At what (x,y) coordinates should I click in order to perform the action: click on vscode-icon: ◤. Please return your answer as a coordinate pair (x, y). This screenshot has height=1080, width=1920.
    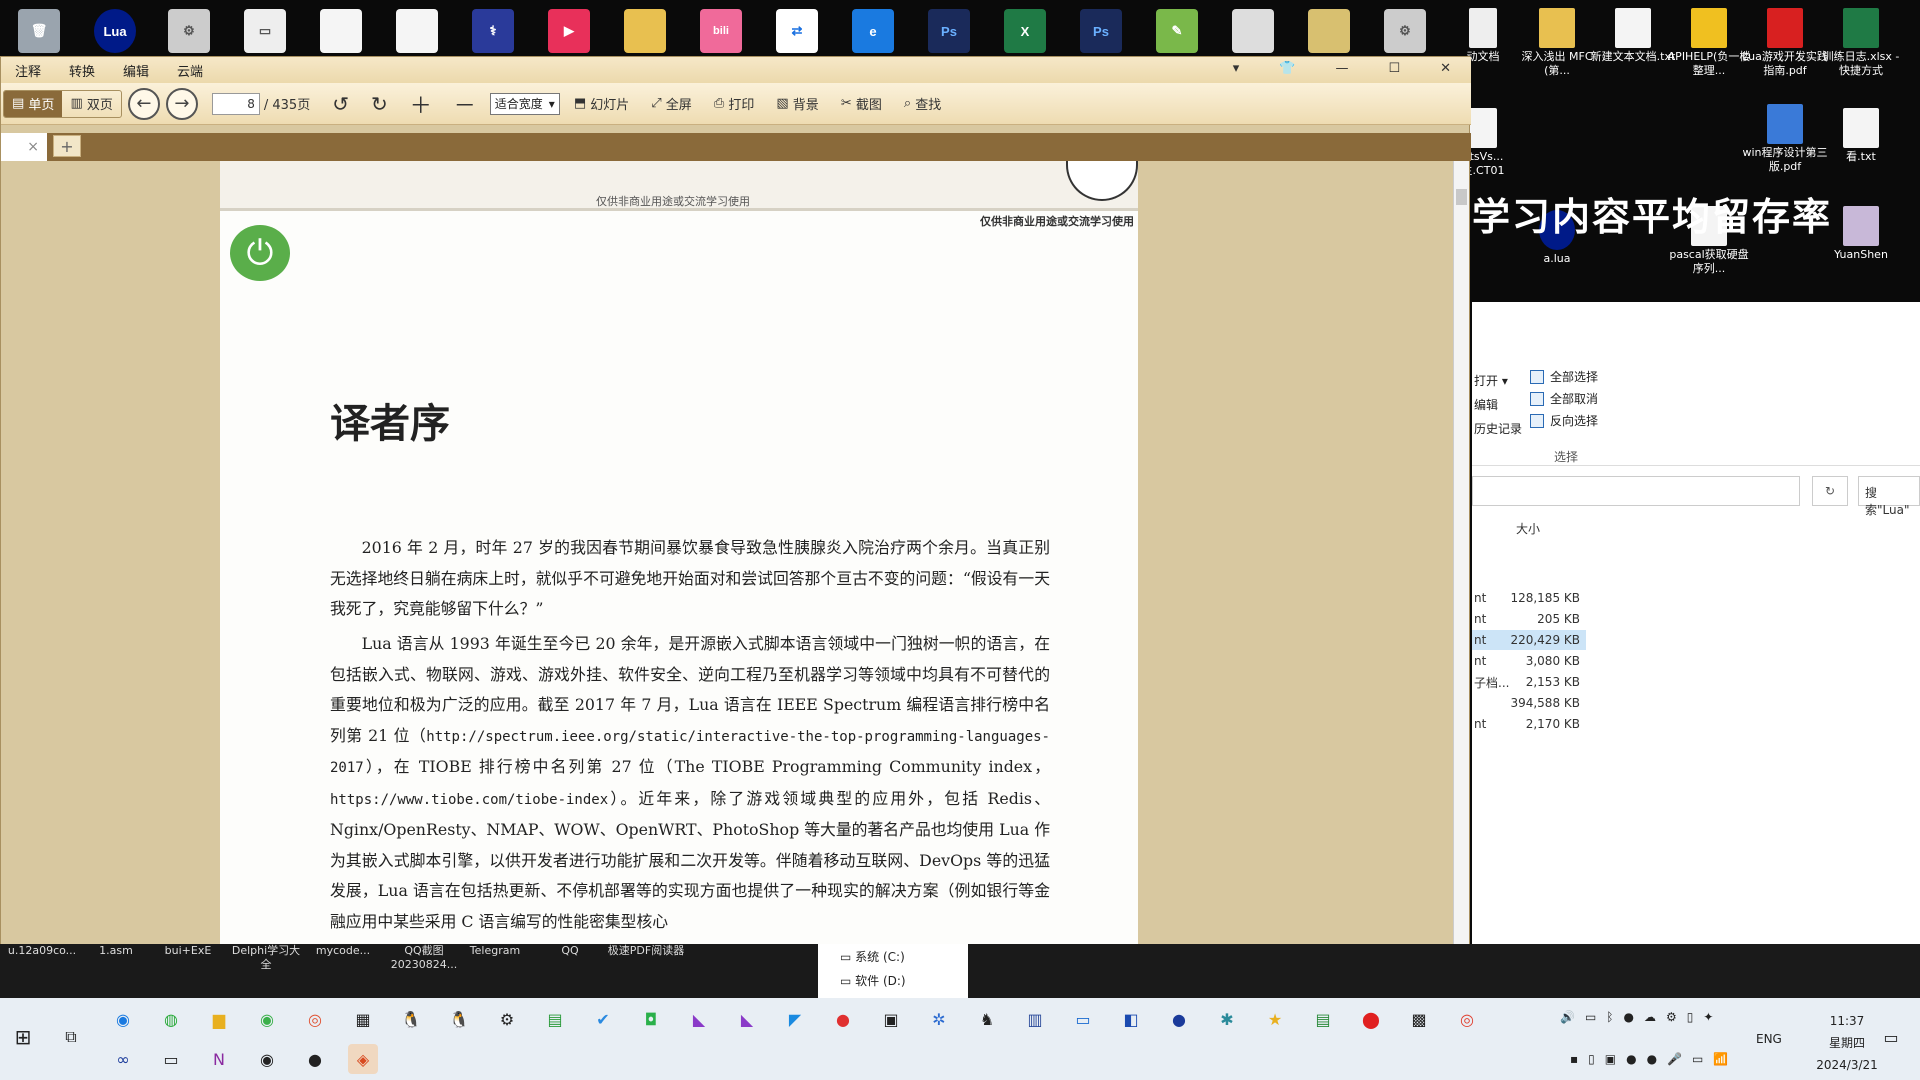
    Looking at the image, I should click on (795, 1019).